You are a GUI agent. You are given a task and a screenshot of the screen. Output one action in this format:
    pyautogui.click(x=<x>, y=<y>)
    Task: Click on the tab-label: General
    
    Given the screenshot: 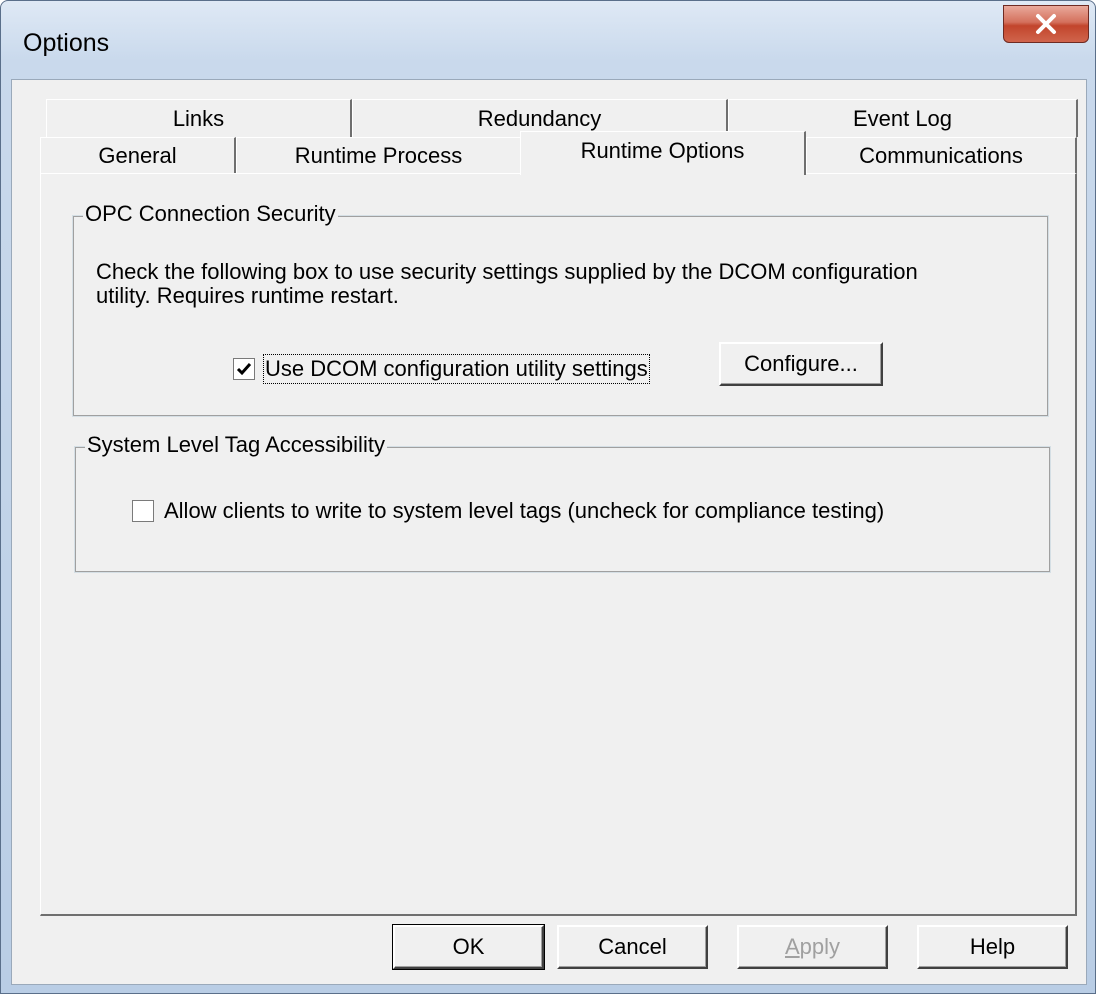 What is the action you would take?
    pyautogui.click(x=137, y=155)
    